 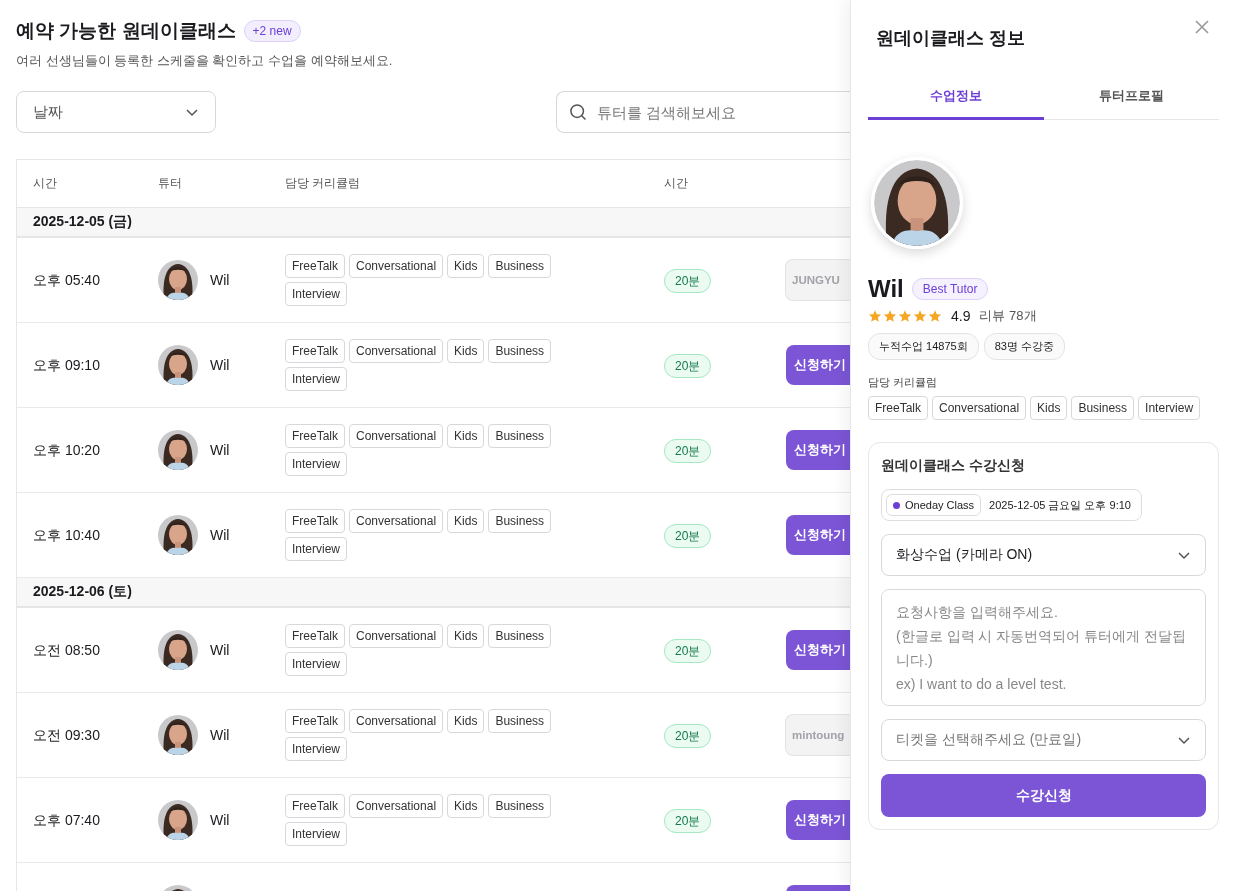 What do you see at coordinates (66, 364) in the screenshot?
I see `time-cell: 오후 09:10` at bounding box center [66, 364].